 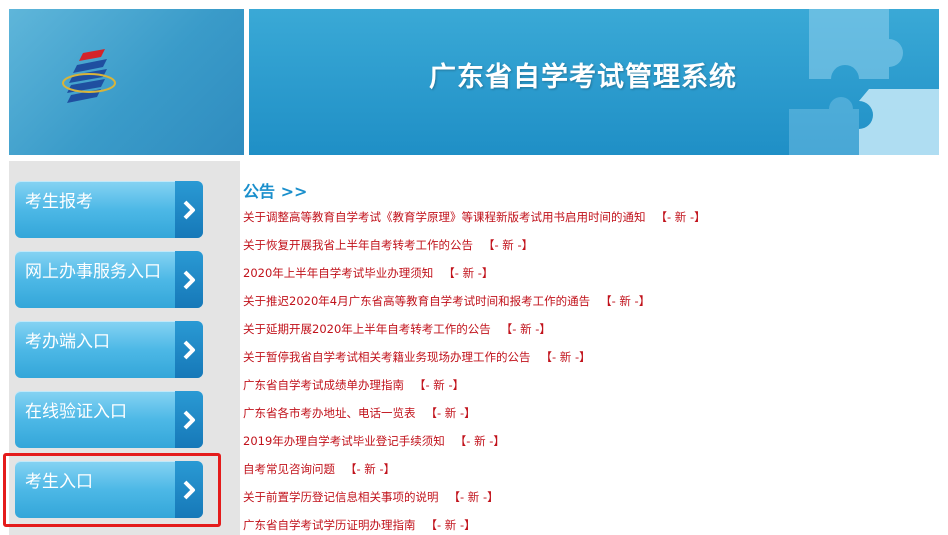 I want to click on notice-text: 2019年办理自学考试毕业登记手续须知, so click(x=344, y=441).